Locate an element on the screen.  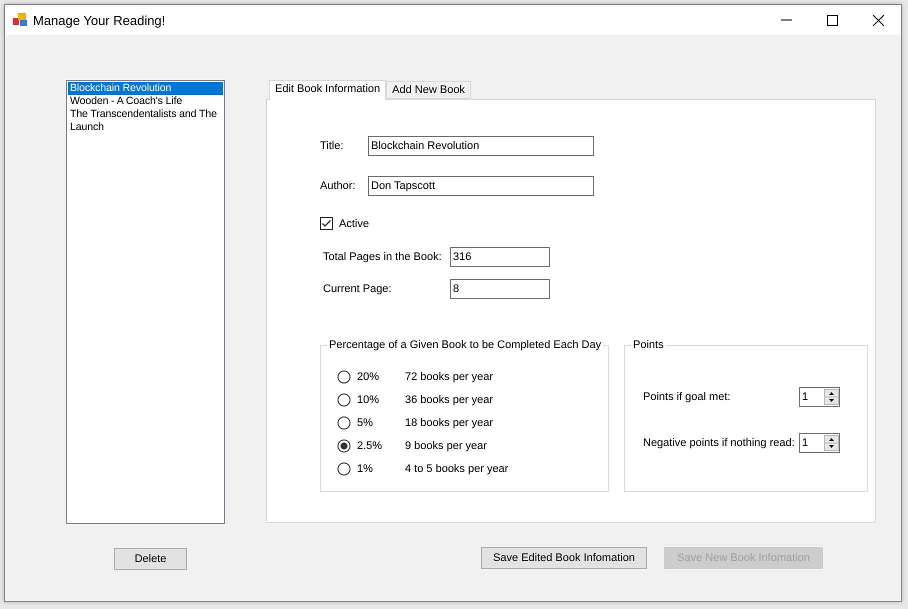
books-per-year-text: 4 to 5 books per year is located at coordinates (456, 468).